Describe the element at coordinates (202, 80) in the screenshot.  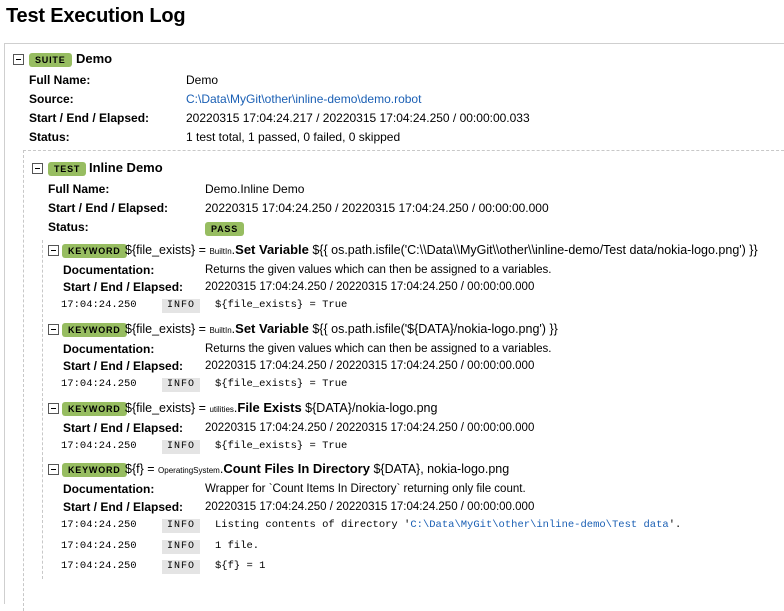
I see `suite-full-name: Demo` at that location.